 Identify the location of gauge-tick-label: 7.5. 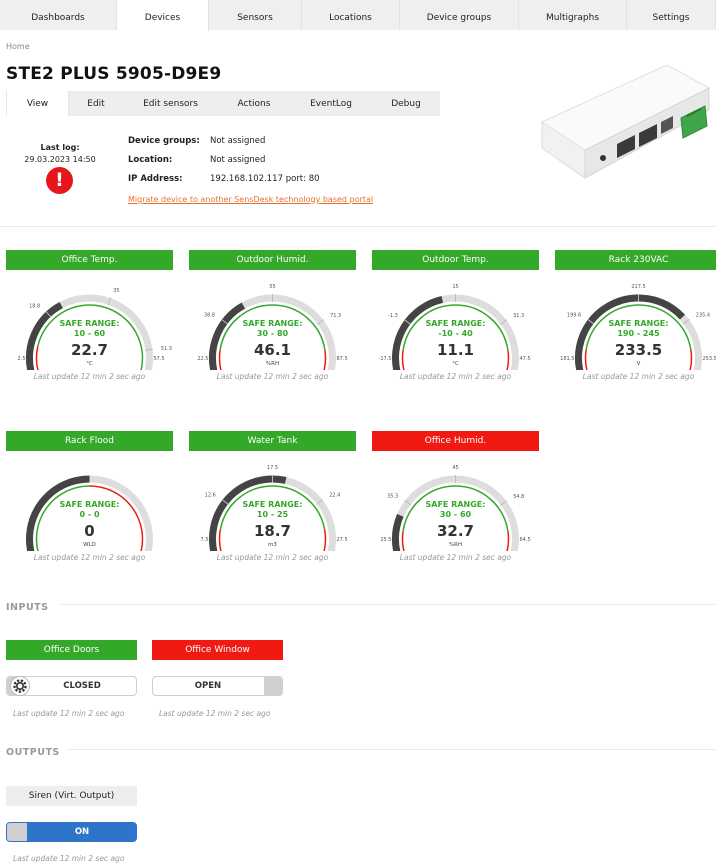
(205, 540).